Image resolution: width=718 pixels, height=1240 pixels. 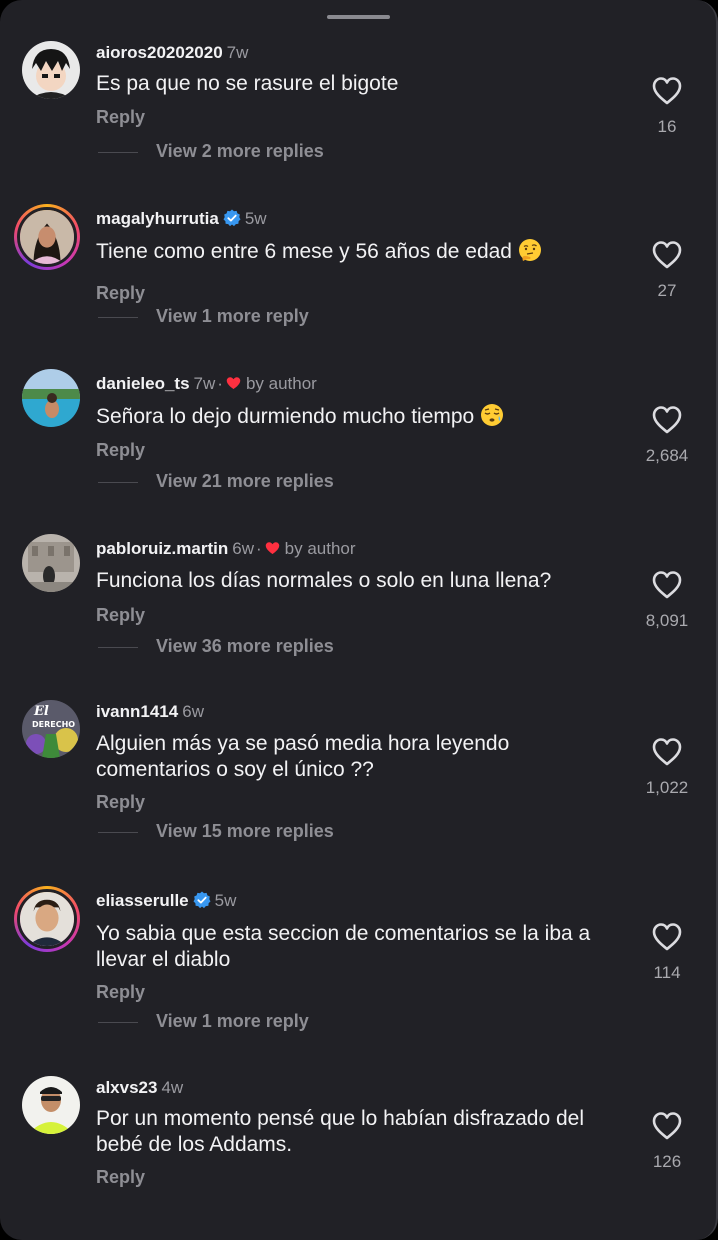 I want to click on sheet-drag-handle, so click(x=358, y=17).